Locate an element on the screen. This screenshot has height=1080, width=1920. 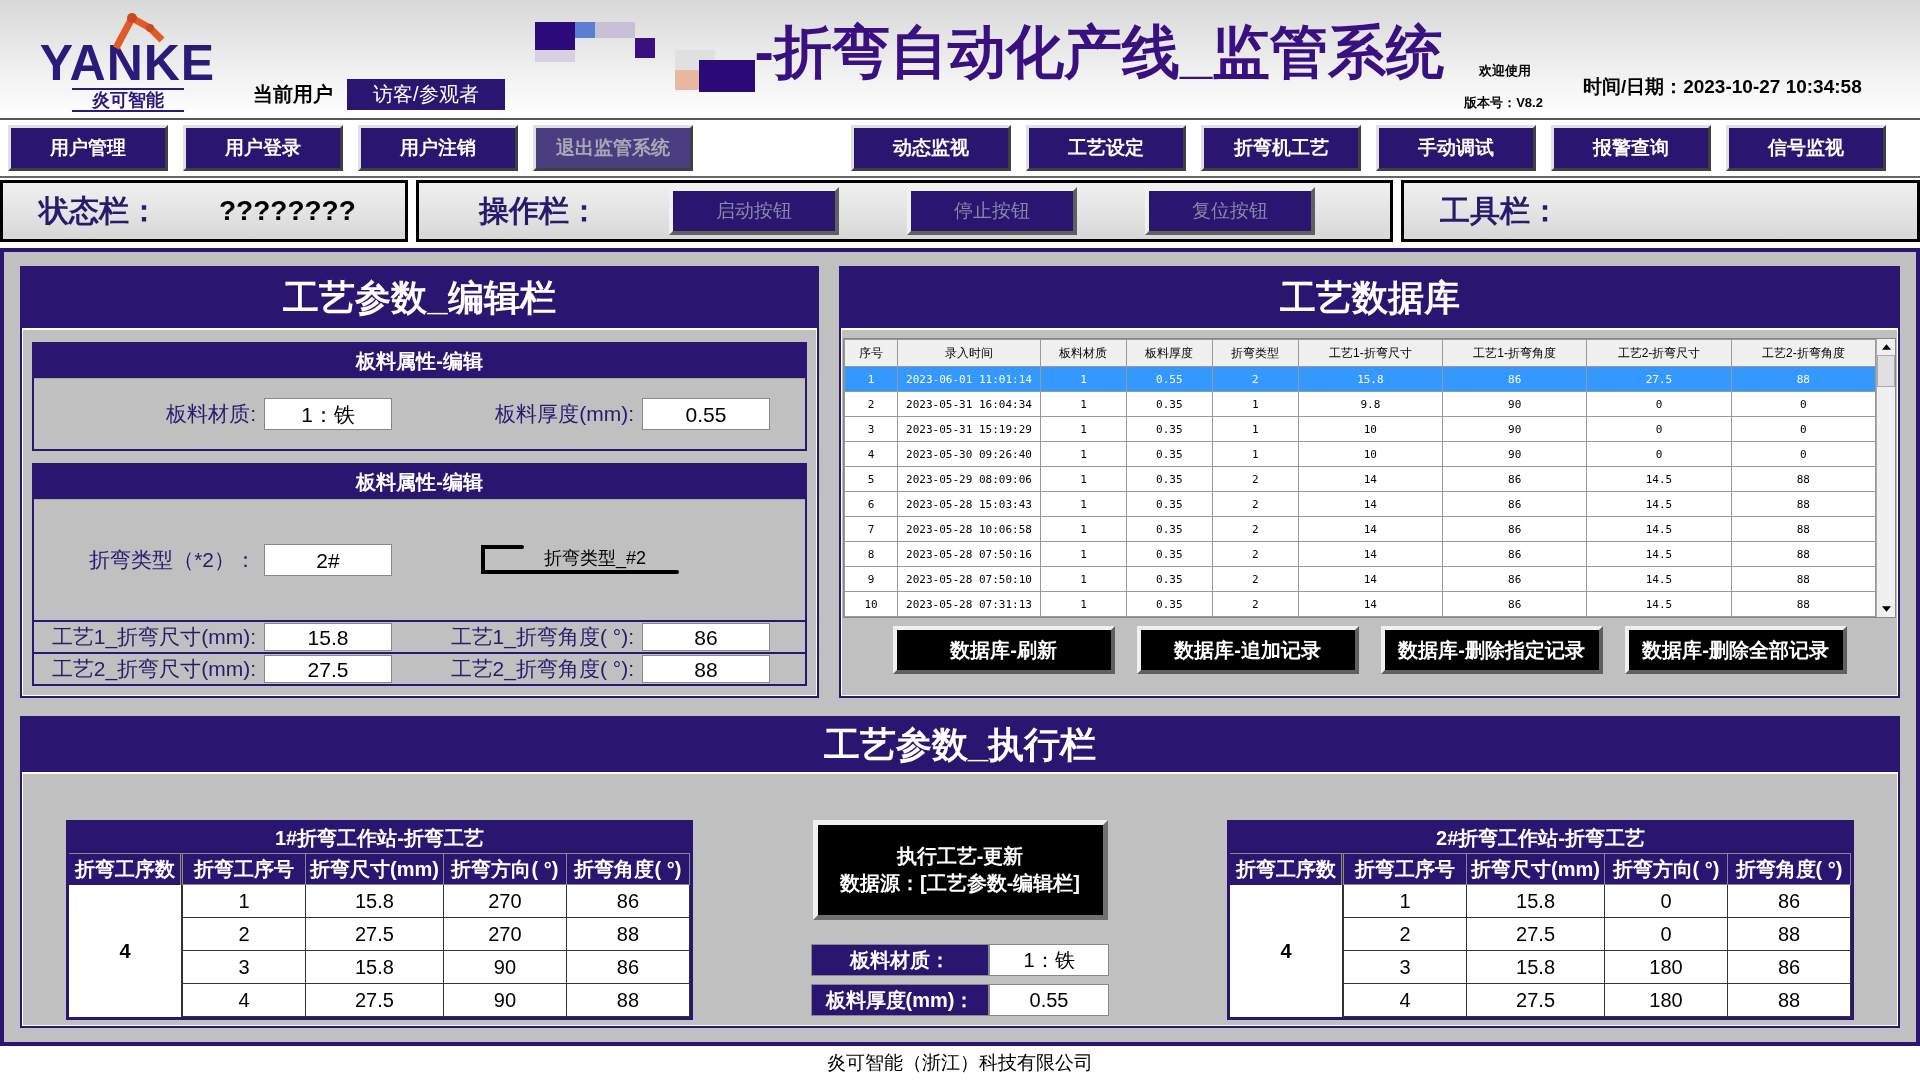
table-row: 2 2023-05-31 16:04:34 1 0.35 1 9.8 90 0 0 is located at coordinates (1360, 404).